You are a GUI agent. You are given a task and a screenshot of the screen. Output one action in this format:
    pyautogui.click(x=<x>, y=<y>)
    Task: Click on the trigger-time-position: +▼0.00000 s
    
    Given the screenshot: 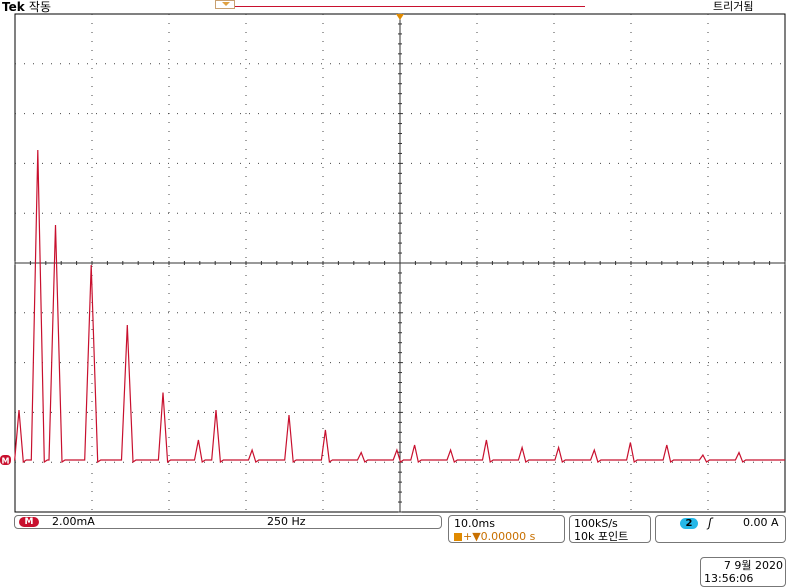 What is the action you would take?
    pyautogui.click(x=494, y=536)
    